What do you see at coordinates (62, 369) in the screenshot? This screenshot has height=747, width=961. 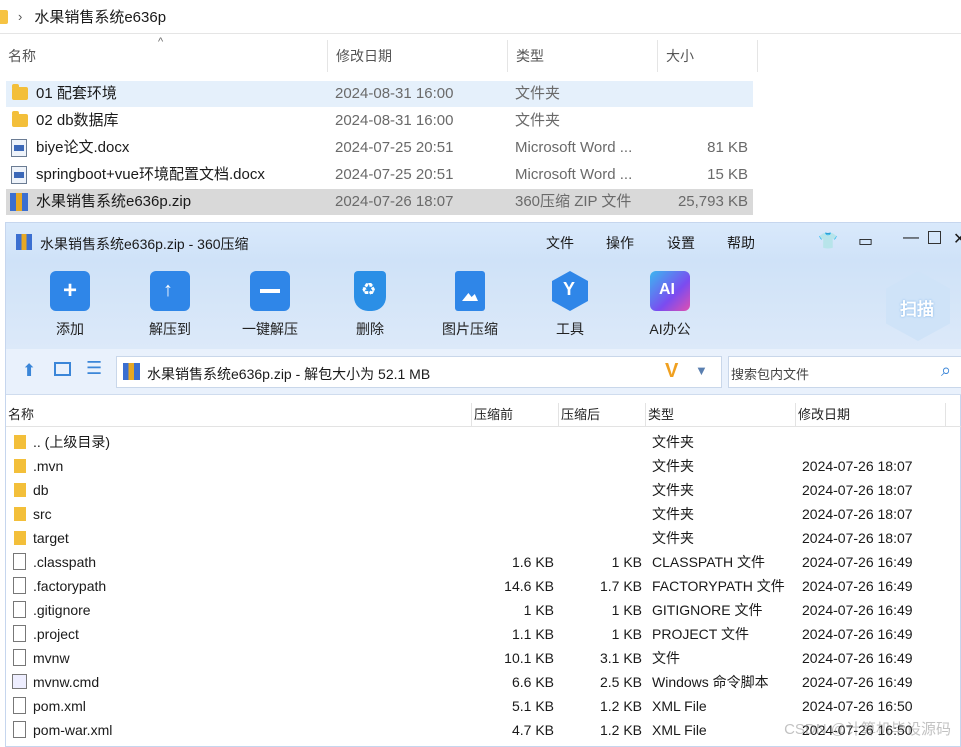 I see `thumbnail-view-icon` at bounding box center [62, 369].